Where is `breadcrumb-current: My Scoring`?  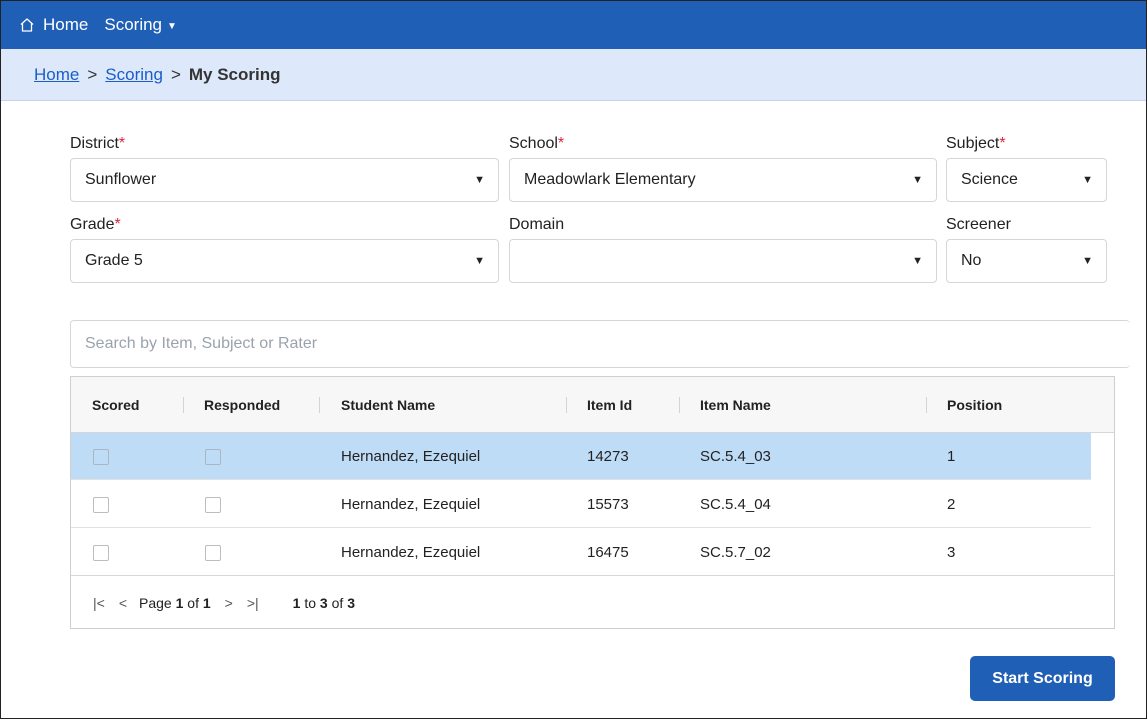
breadcrumb-current: My Scoring is located at coordinates (234, 74).